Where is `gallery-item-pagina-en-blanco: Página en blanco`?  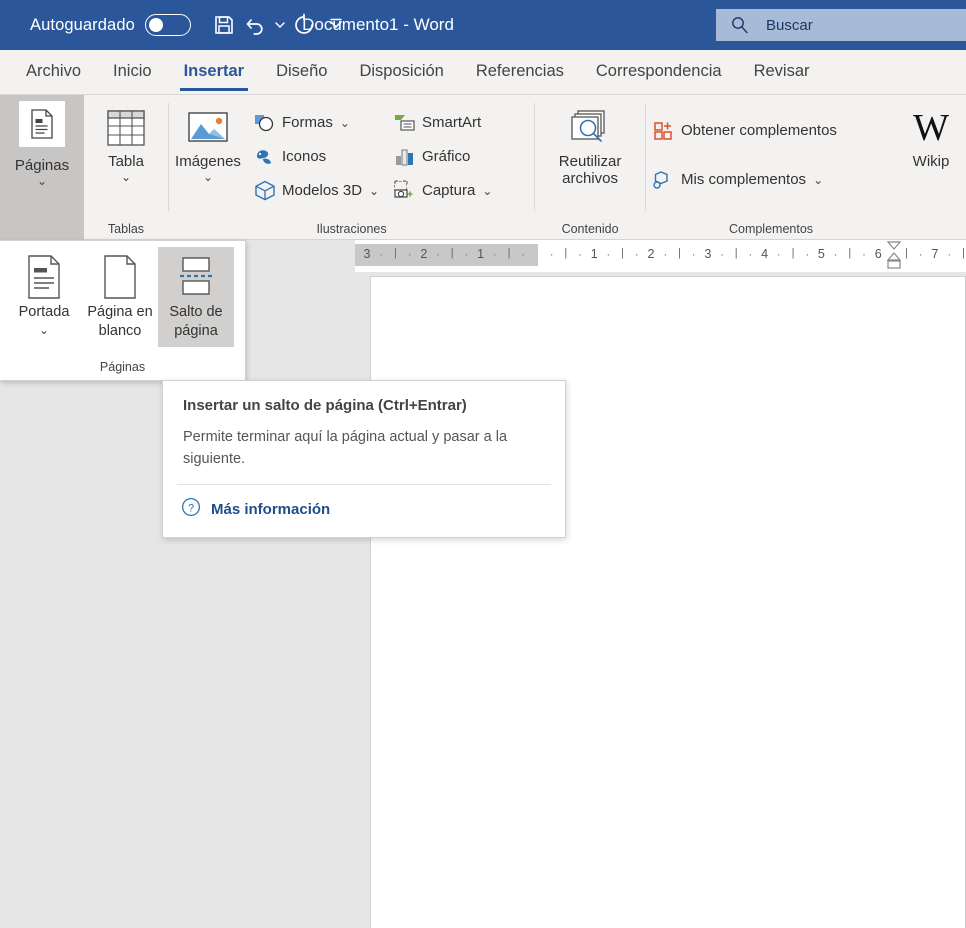
gallery-item-pagina-en-blanco: Página en blanco is located at coordinates (120, 297).